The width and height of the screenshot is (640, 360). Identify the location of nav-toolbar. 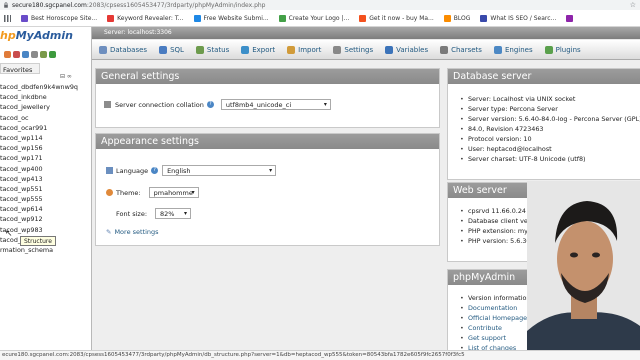
(31, 54).